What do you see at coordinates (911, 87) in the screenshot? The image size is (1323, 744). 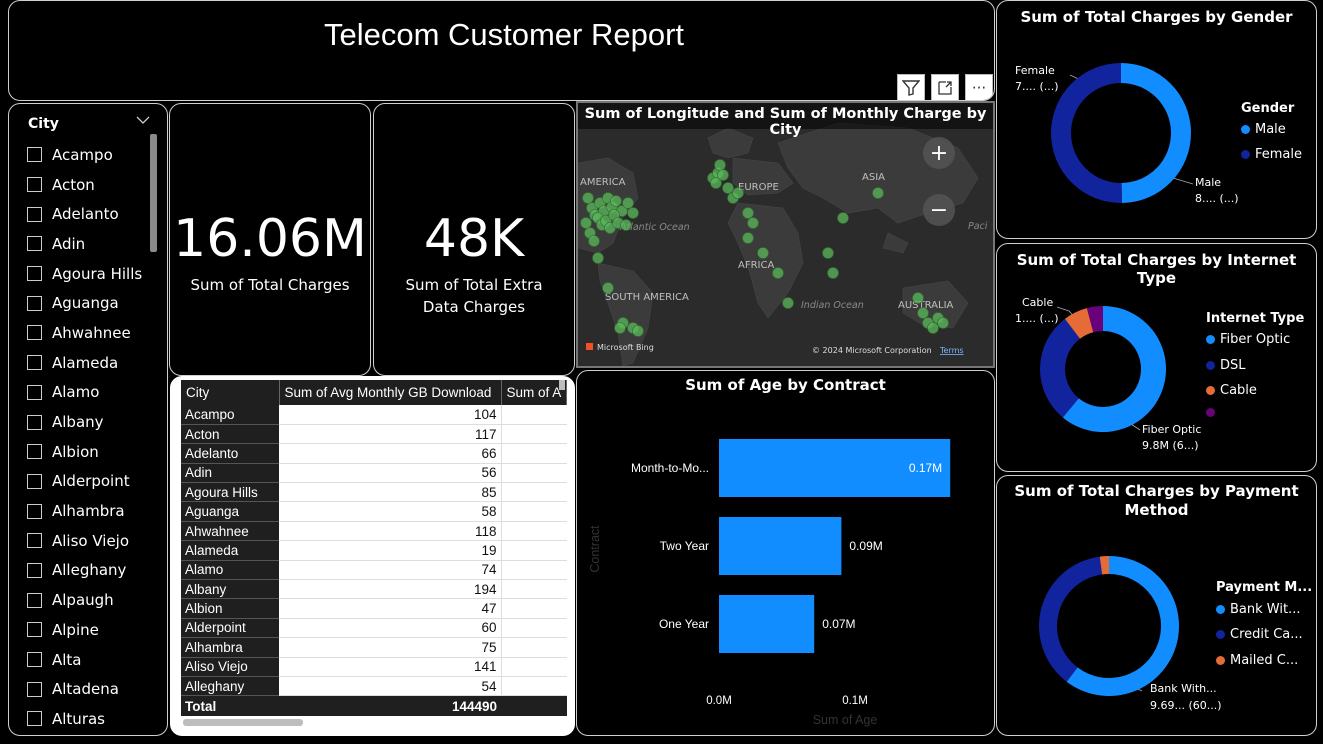 I see `filter-icon` at bounding box center [911, 87].